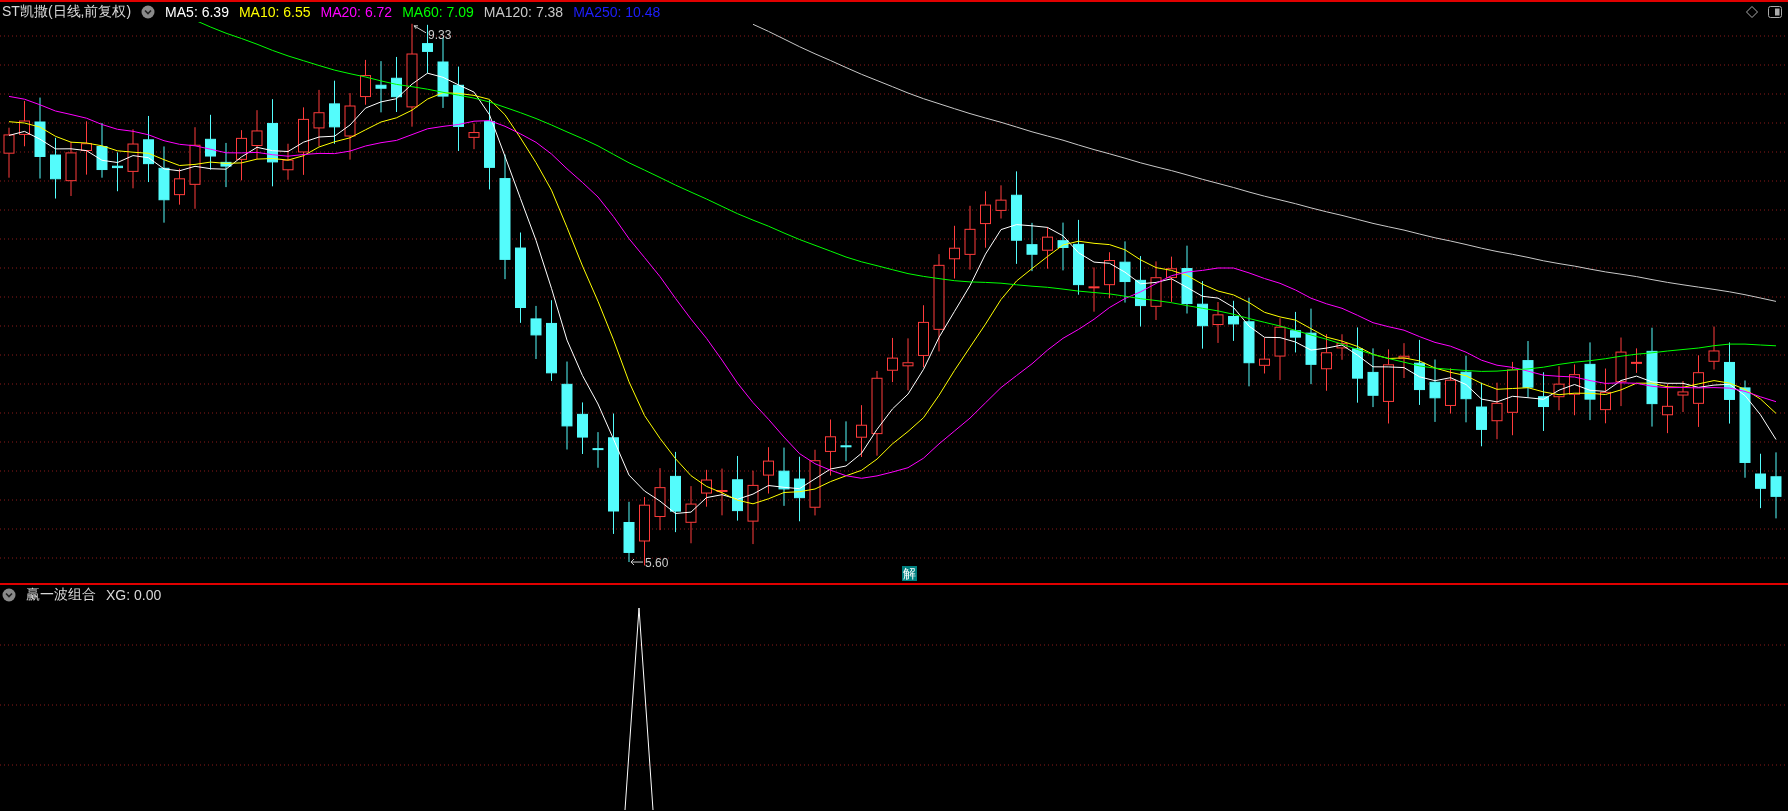 Image resolution: width=1788 pixels, height=811 pixels. Describe the element at coordinates (1752, 12) in the screenshot. I see `diamond-icon` at that location.